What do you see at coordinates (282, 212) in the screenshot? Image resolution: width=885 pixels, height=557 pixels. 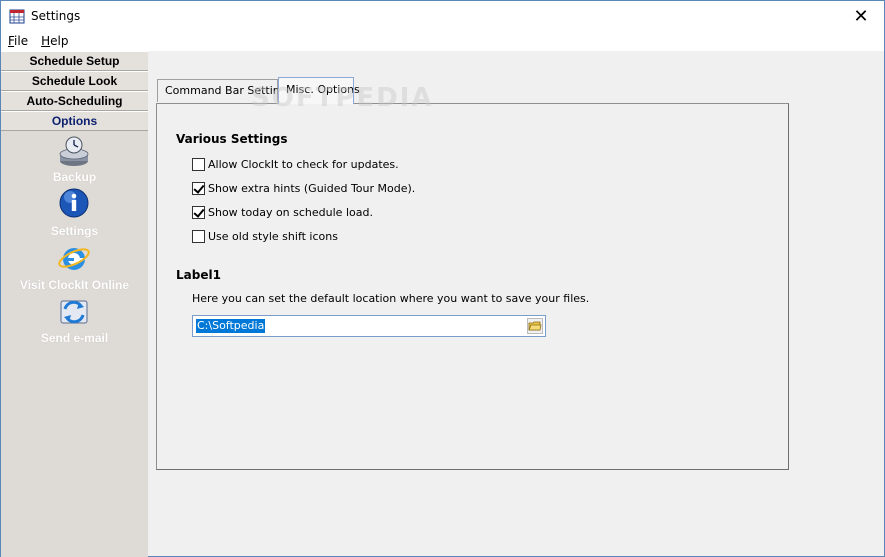 I see `option-show-today: Show today on schedule load.` at bounding box center [282, 212].